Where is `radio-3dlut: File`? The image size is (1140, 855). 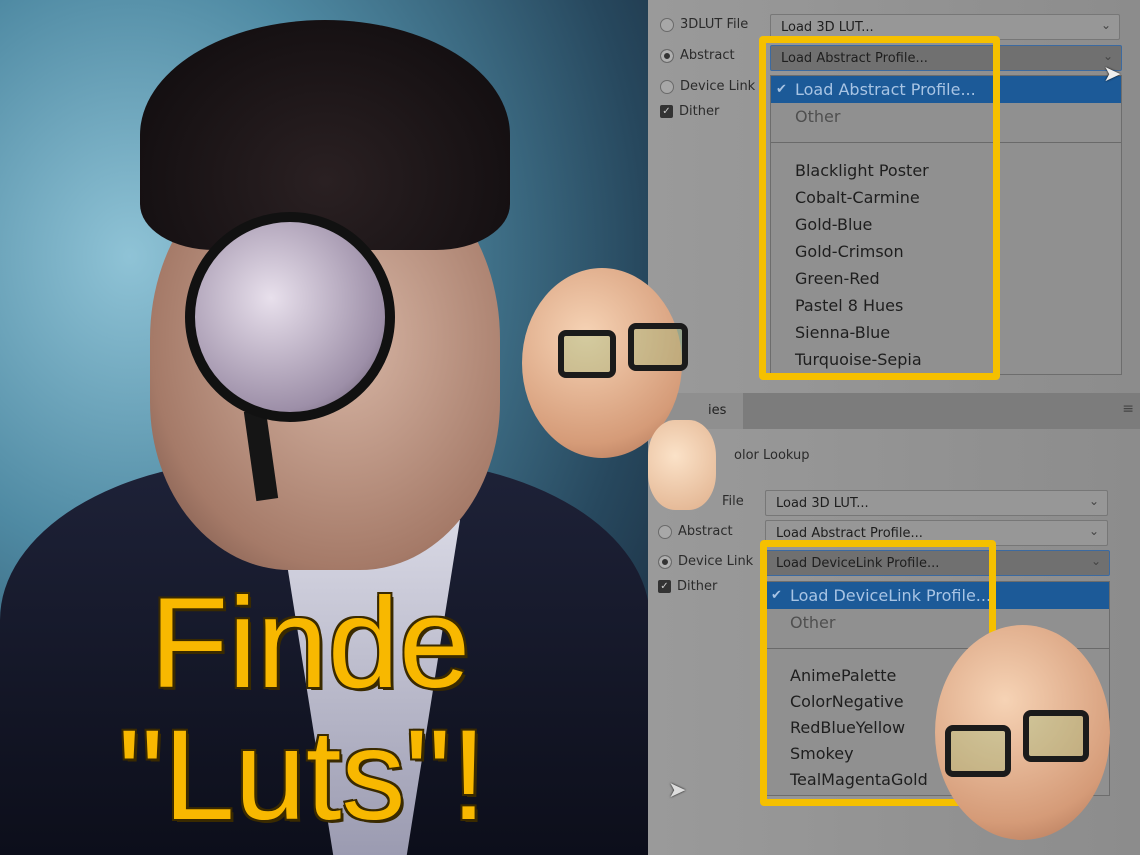
radio-3dlut: File is located at coordinates (733, 501).